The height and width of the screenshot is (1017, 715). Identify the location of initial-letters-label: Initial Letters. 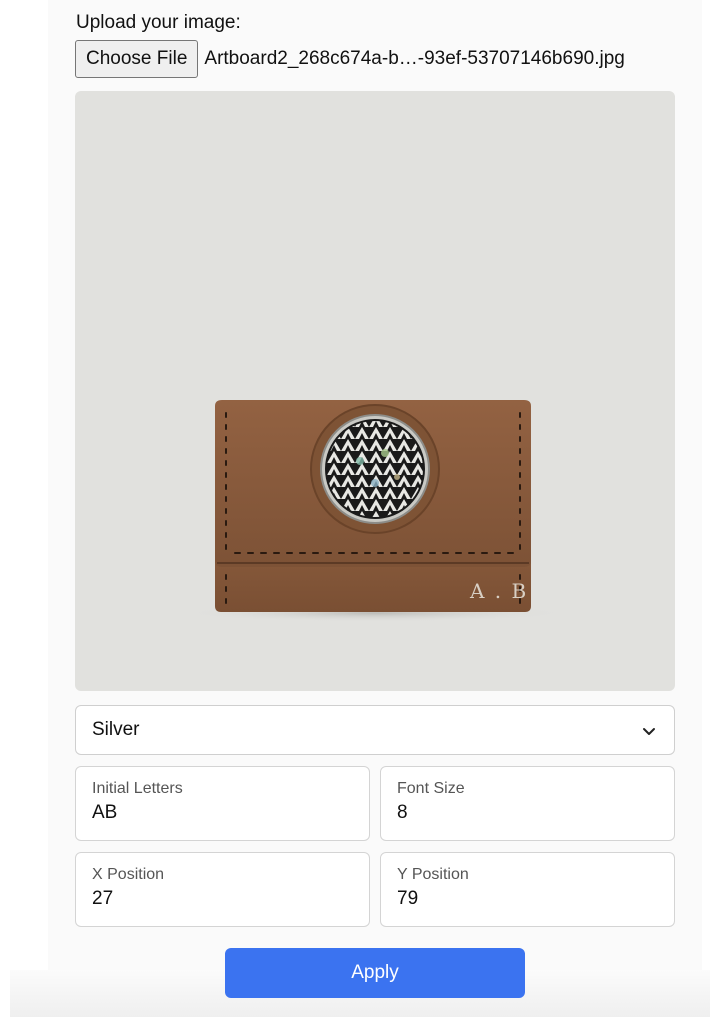
(137, 788).